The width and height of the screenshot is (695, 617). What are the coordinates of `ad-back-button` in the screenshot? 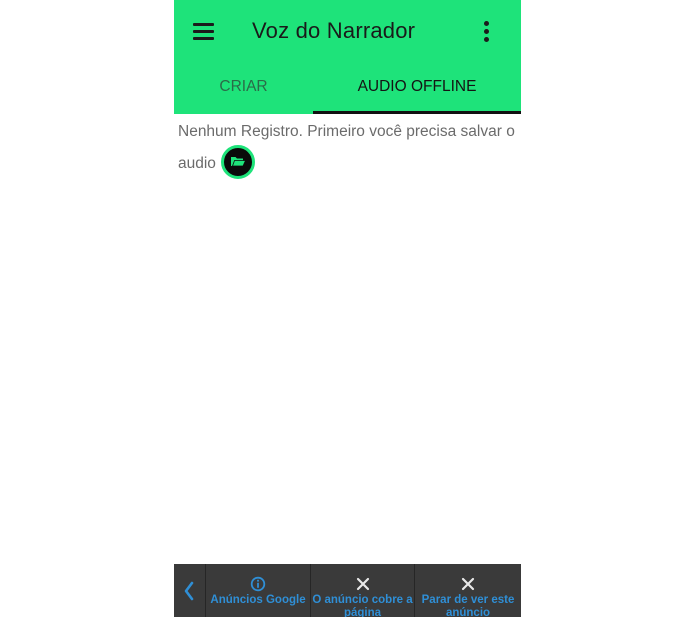 It's located at (190, 590).